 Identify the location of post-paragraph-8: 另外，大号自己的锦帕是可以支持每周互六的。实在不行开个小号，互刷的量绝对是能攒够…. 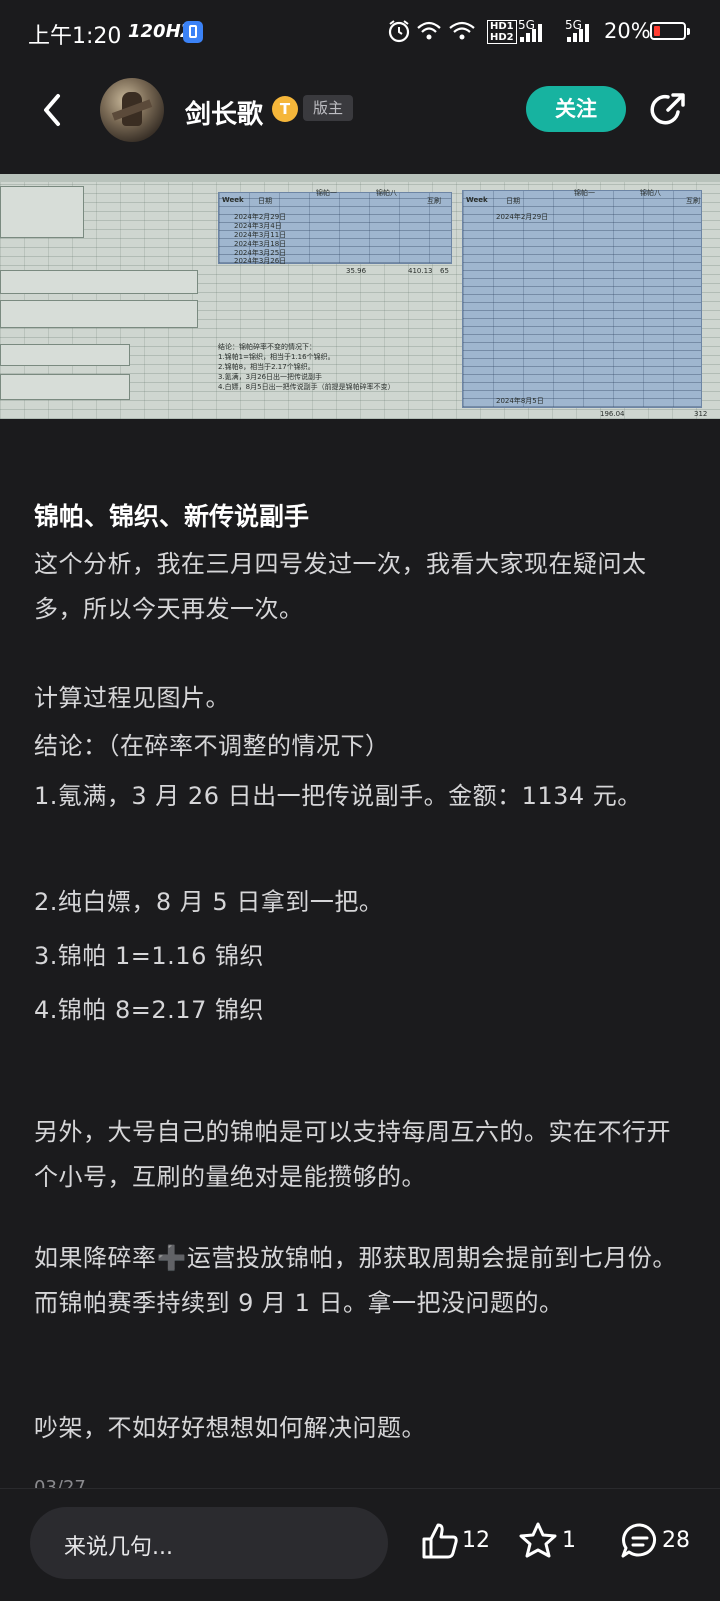
(352, 1154).